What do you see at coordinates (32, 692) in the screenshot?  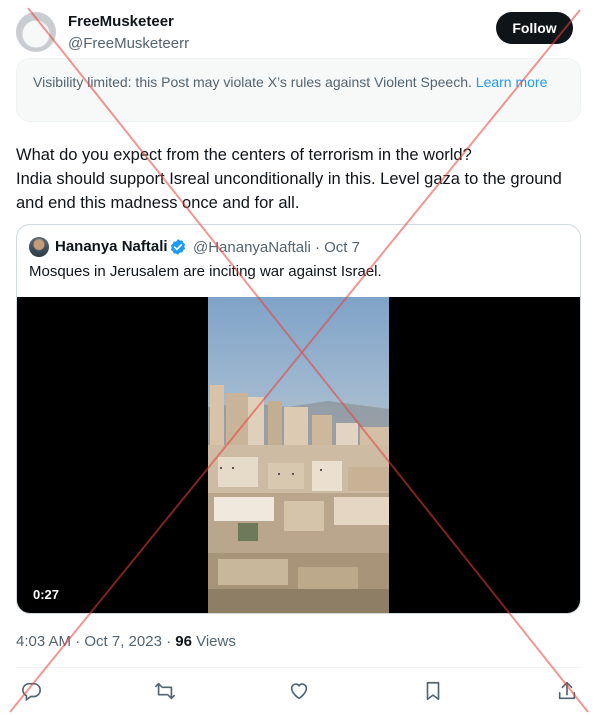 I see `reply-icon` at bounding box center [32, 692].